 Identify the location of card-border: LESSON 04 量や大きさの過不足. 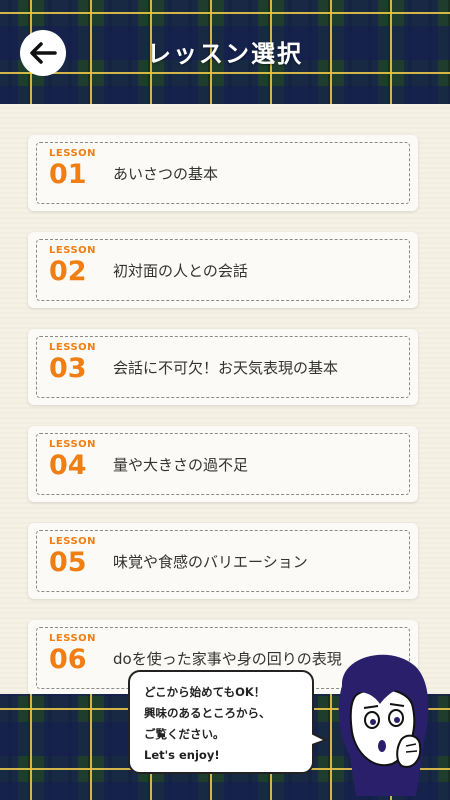
(223, 464).